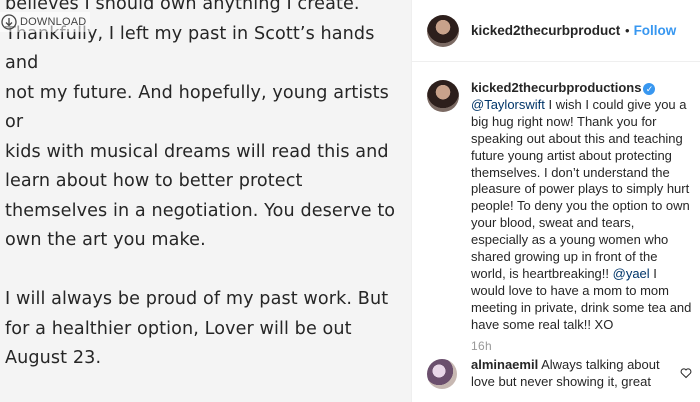 The height and width of the screenshot is (402, 700). Describe the element at coordinates (508, 104) in the screenshot. I see `mention-link: @Taylorswift` at that location.